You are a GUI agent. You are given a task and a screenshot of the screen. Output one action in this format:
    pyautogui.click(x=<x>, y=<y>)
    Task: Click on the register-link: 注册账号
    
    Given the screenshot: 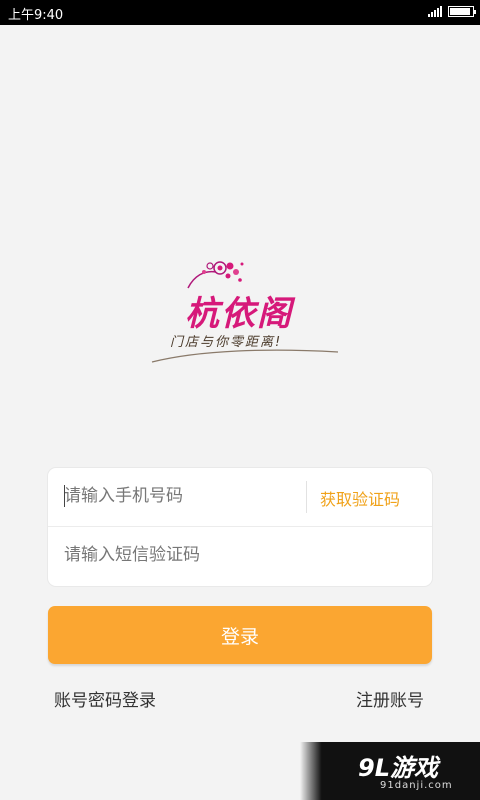 What is the action you would take?
    pyautogui.click(x=390, y=698)
    